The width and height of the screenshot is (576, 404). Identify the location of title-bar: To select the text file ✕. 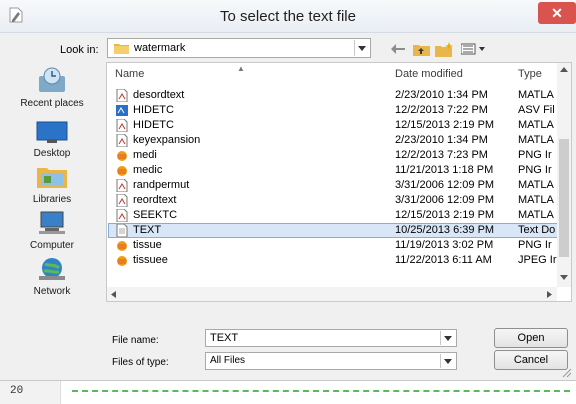
(288, 16).